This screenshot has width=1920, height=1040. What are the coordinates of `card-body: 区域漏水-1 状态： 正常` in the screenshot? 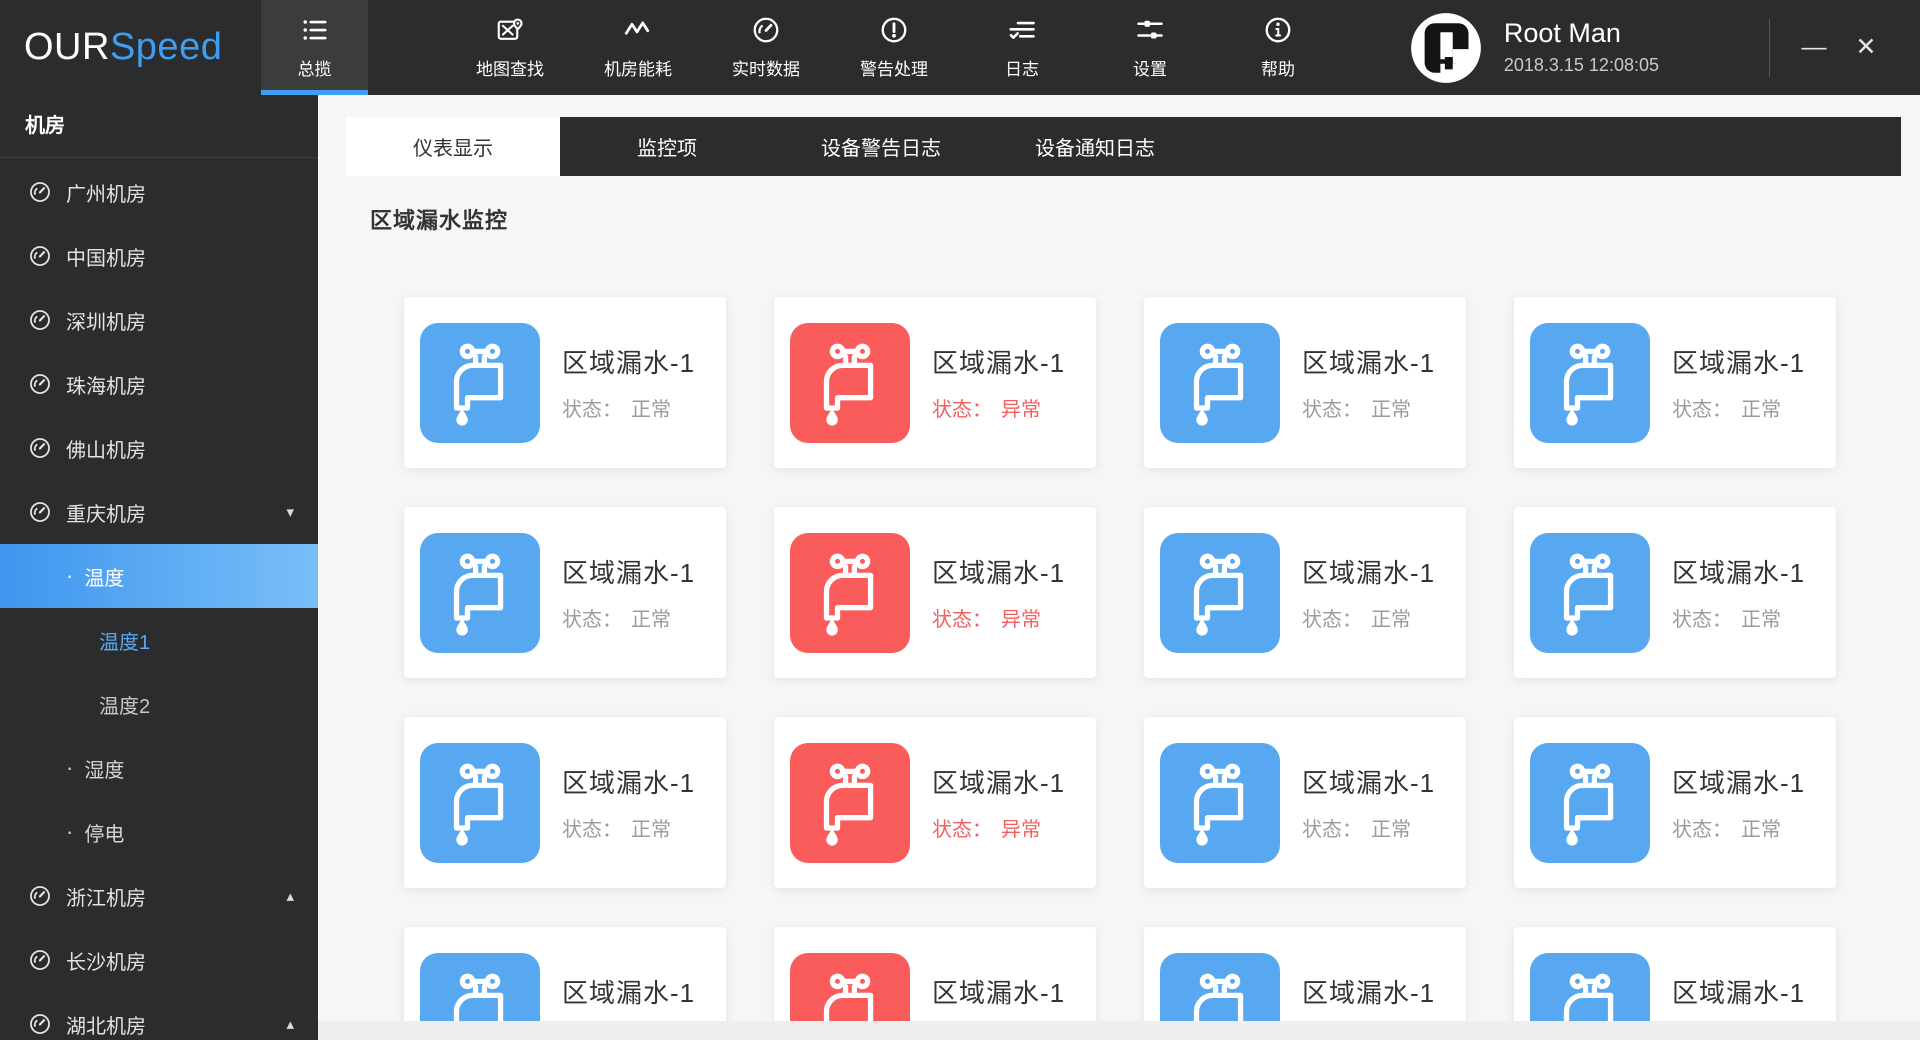 It's located at (1368, 382).